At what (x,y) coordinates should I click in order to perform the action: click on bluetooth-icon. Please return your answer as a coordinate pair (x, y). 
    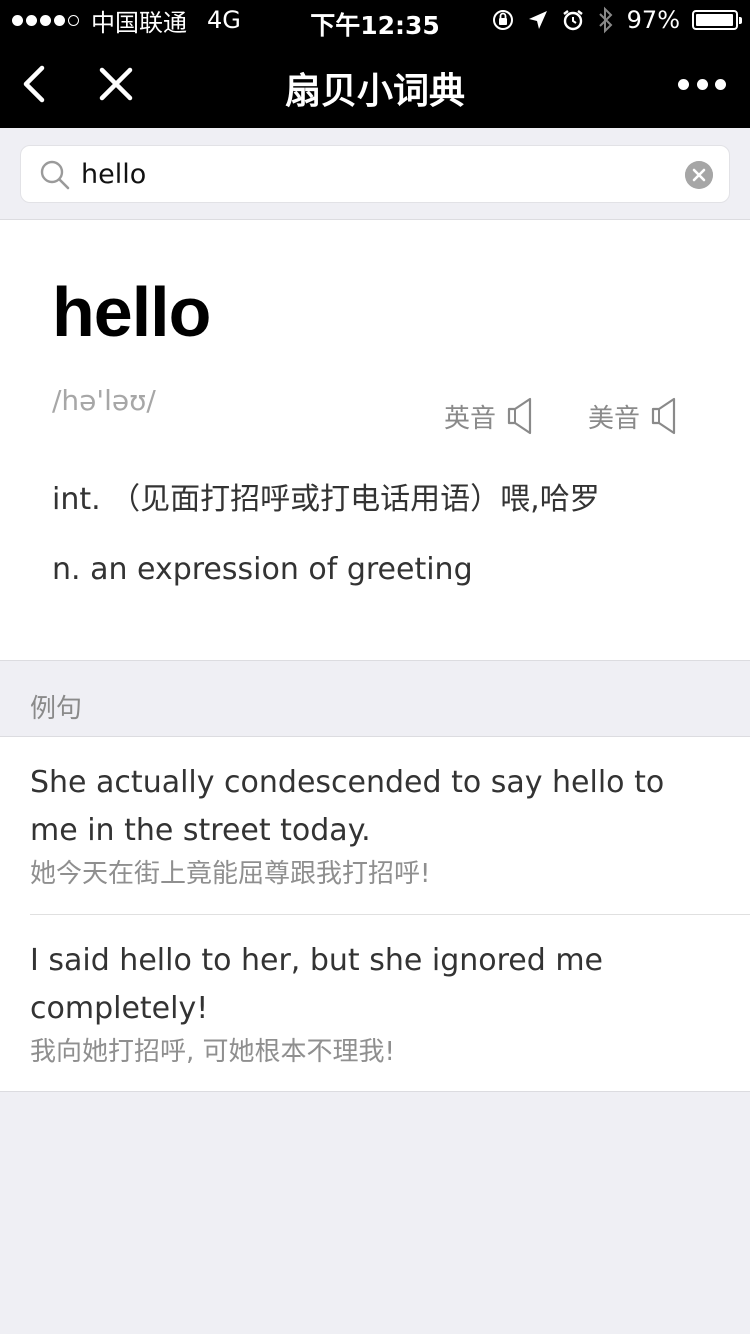
    Looking at the image, I should click on (605, 20).